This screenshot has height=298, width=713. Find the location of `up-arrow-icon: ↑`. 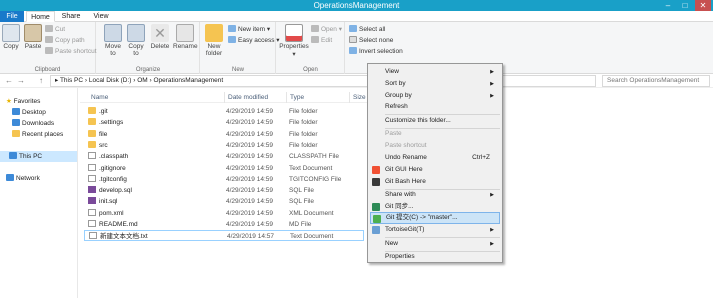

up-arrow-icon: ↑ is located at coordinates (41, 81).